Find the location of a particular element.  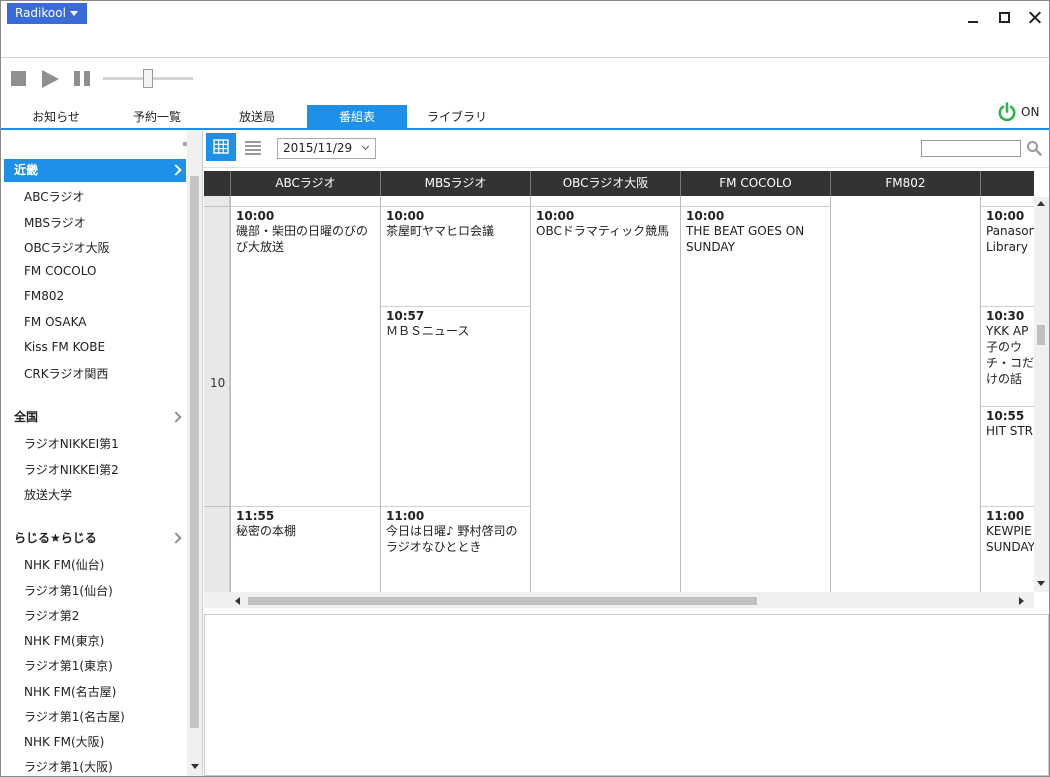

sidebar-station: Kiss FM KOBE is located at coordinates (64, 347).